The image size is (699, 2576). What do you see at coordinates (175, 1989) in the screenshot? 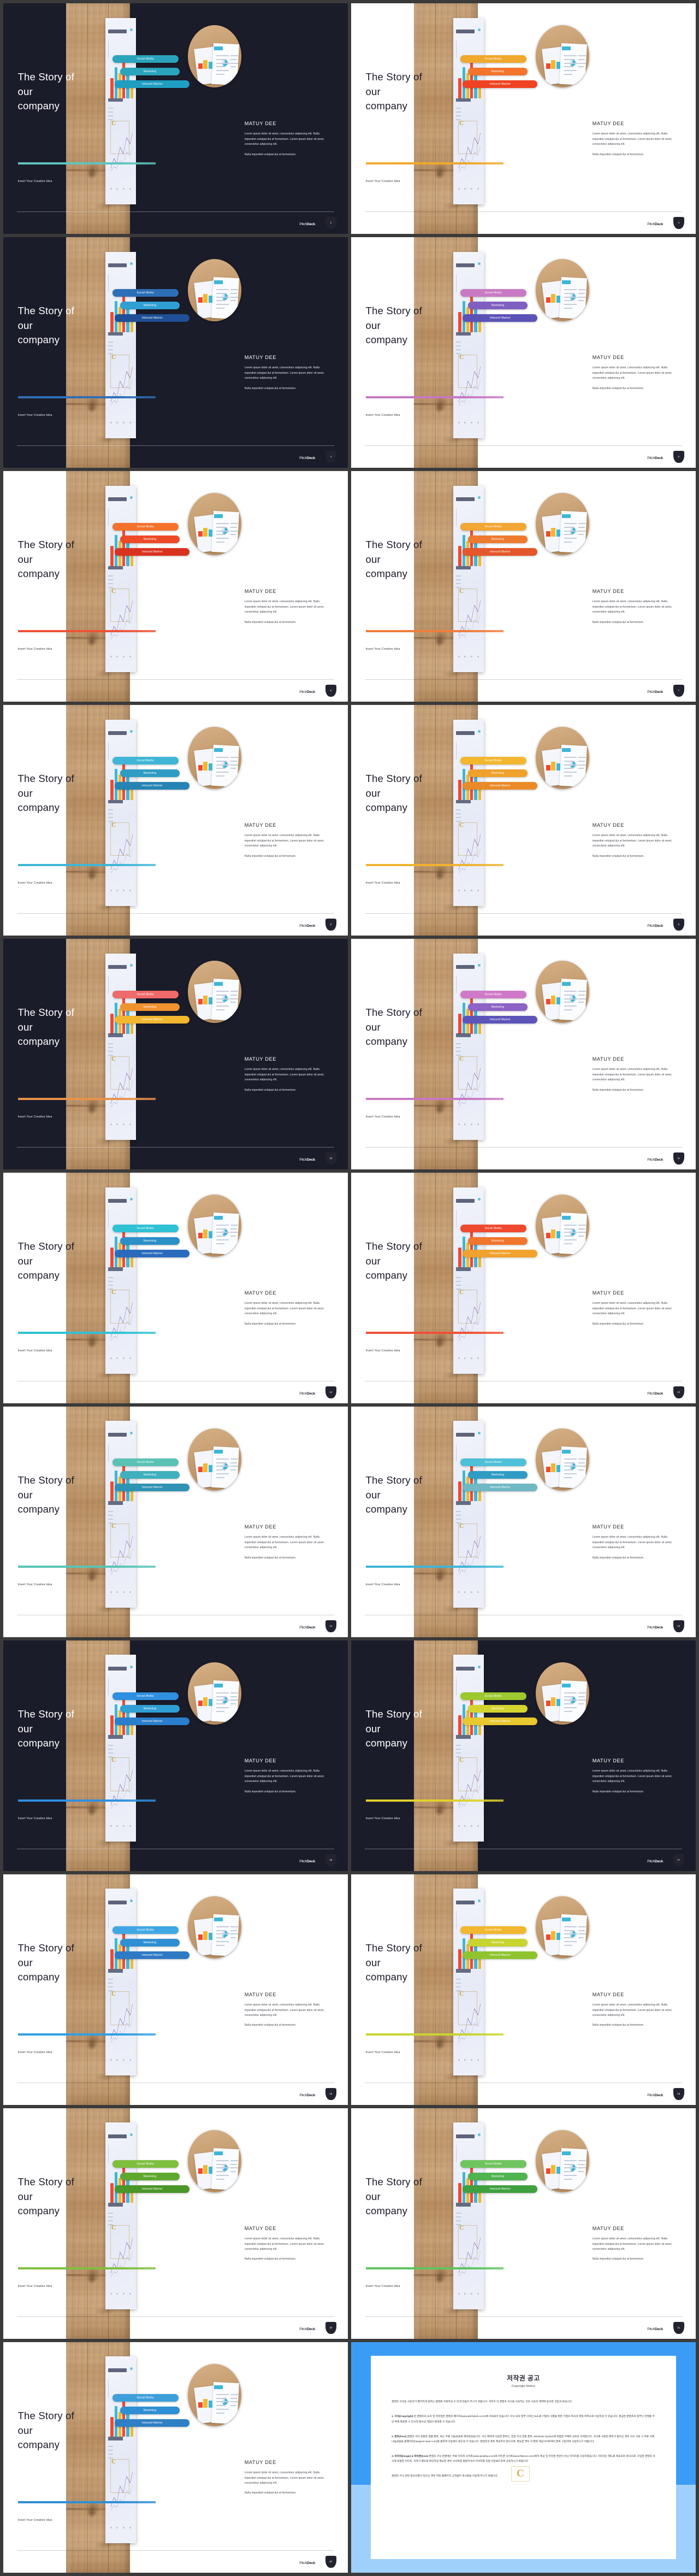
I see `slide-thumbnail-18: C Social Media Marketing Inbound Market` at bounding box center [175, 1989].